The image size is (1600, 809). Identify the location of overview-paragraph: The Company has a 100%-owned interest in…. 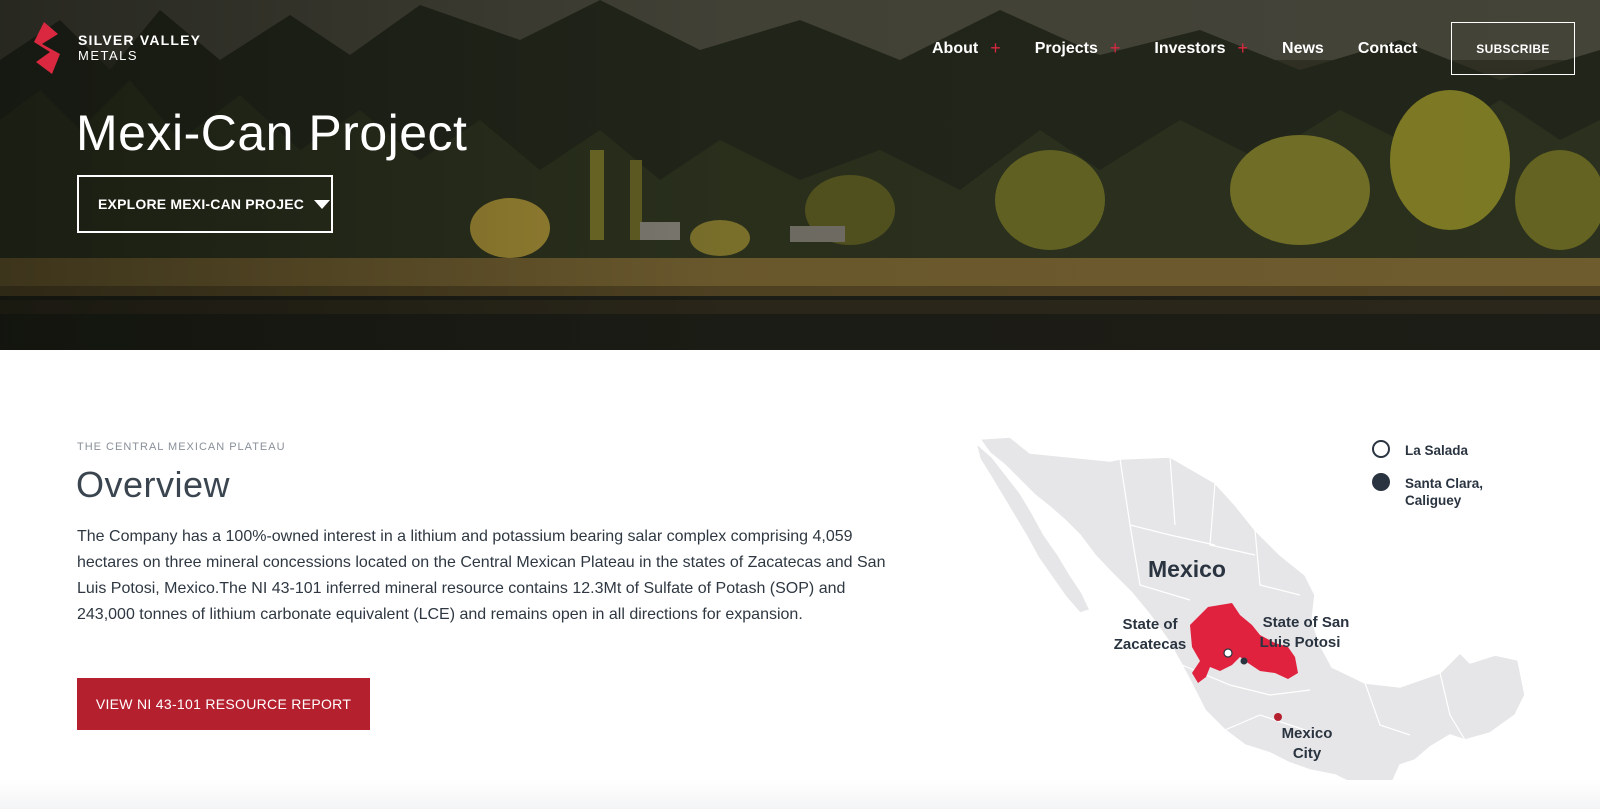
(481, 575).